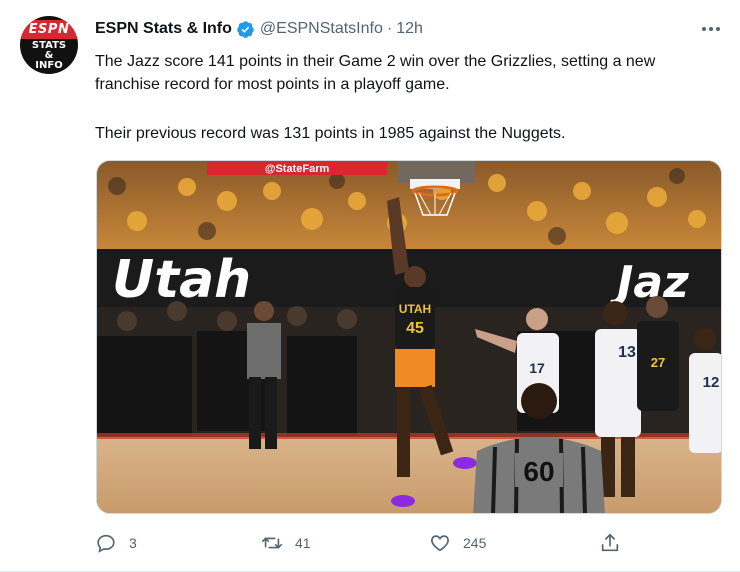 The width and height of the screenshot is (740, 572). Describe the element at coordinates (538, 471) in the screenshot. I see `referee-number: 60` at that location.